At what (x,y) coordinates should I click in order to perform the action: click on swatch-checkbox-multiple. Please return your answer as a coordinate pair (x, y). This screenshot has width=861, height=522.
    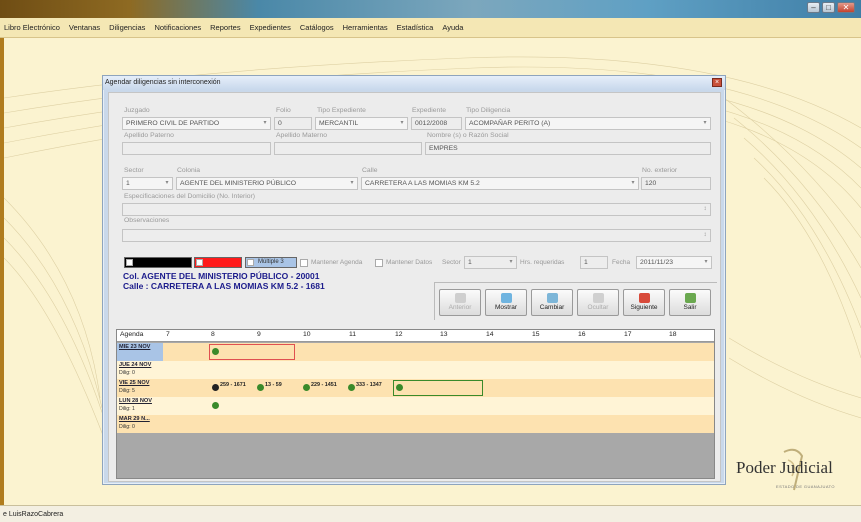
    Looking at the image, I should click on (250, 262).